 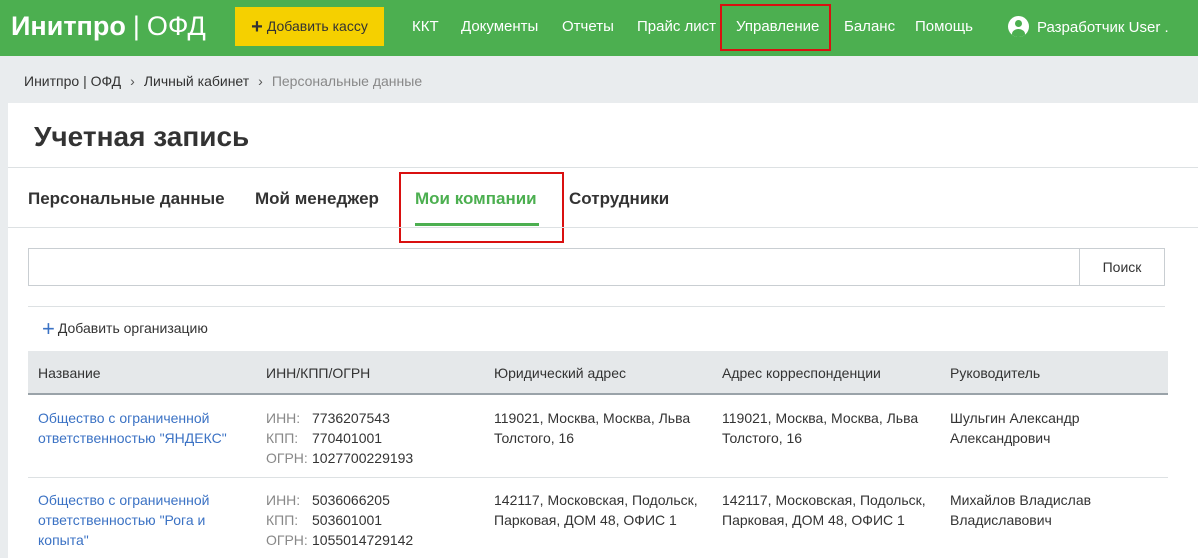 I want to click on inn-value: 5036066205, so click(x=351, y=500).